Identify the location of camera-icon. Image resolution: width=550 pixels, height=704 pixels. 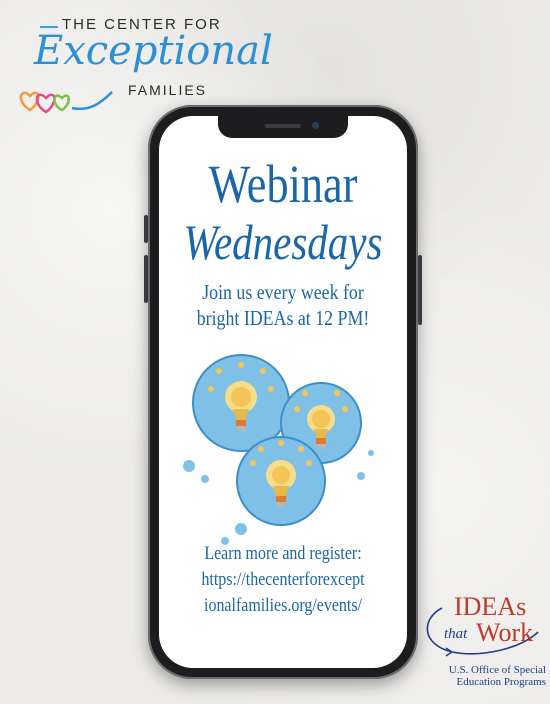
(315, 125).